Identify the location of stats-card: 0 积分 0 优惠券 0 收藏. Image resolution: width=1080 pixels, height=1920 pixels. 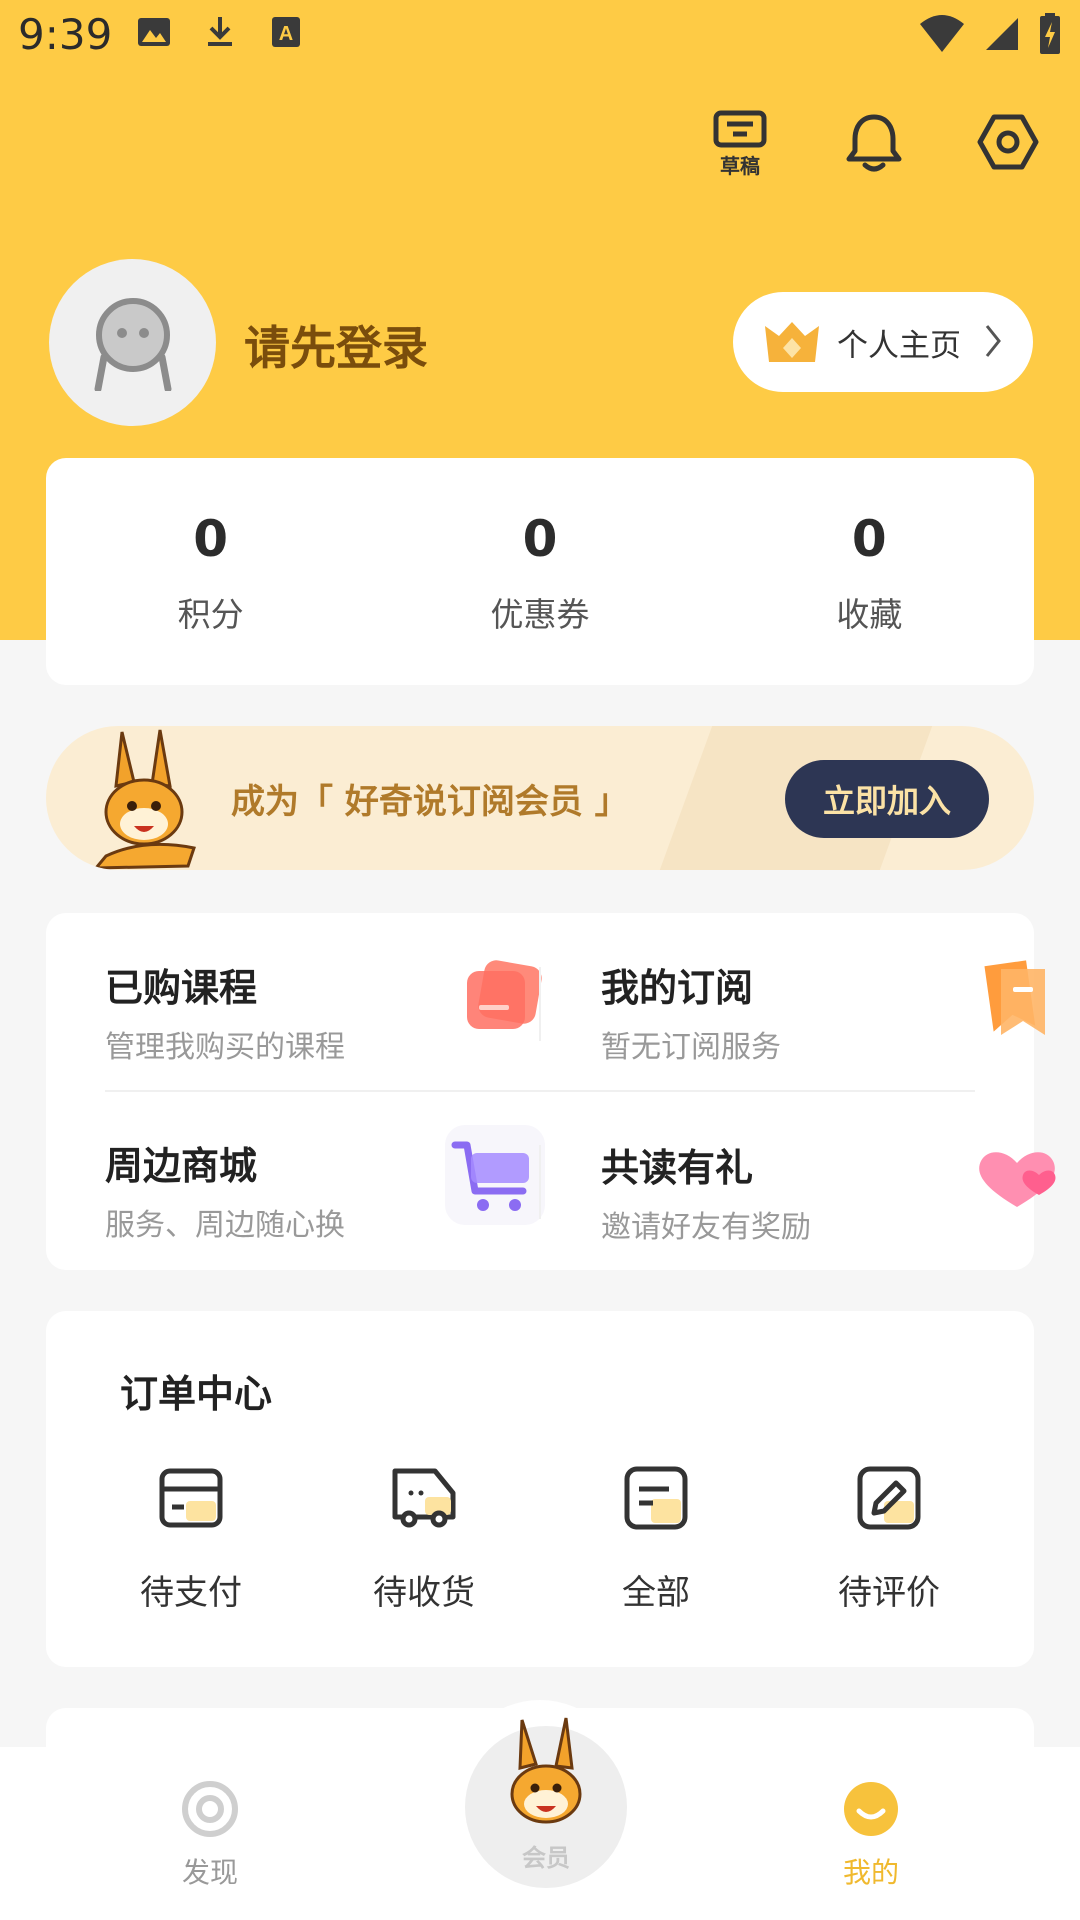
(540, 571).